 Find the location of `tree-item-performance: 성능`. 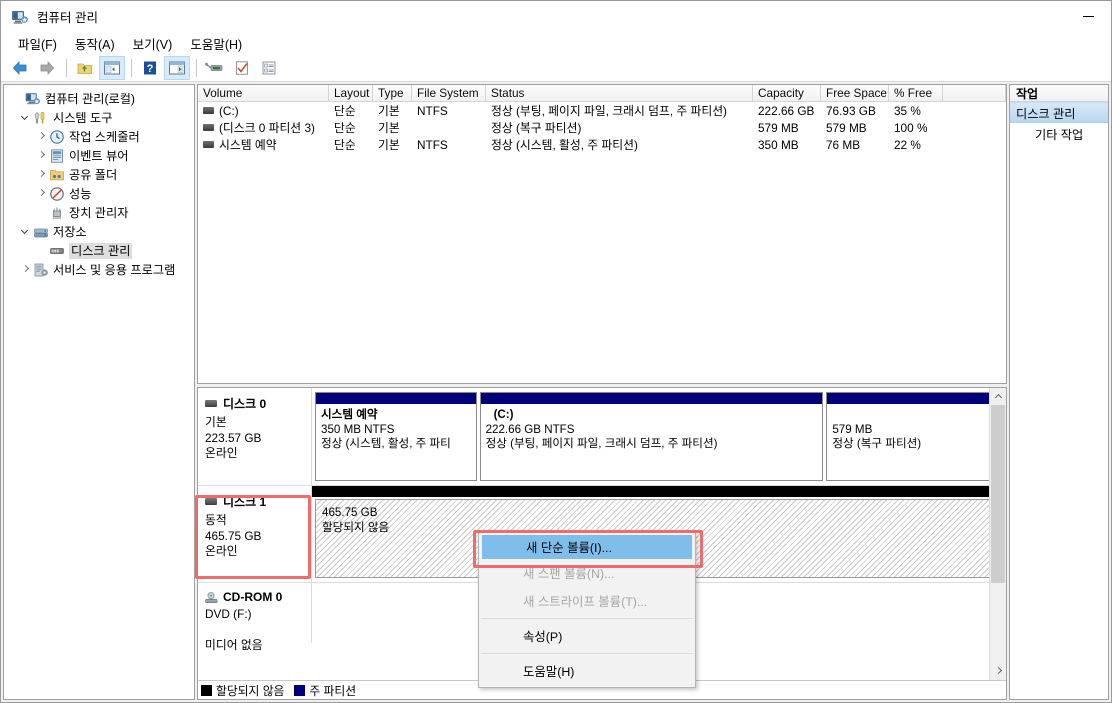

tree-item-performance: 성능 is located at coordinates (101, 193).